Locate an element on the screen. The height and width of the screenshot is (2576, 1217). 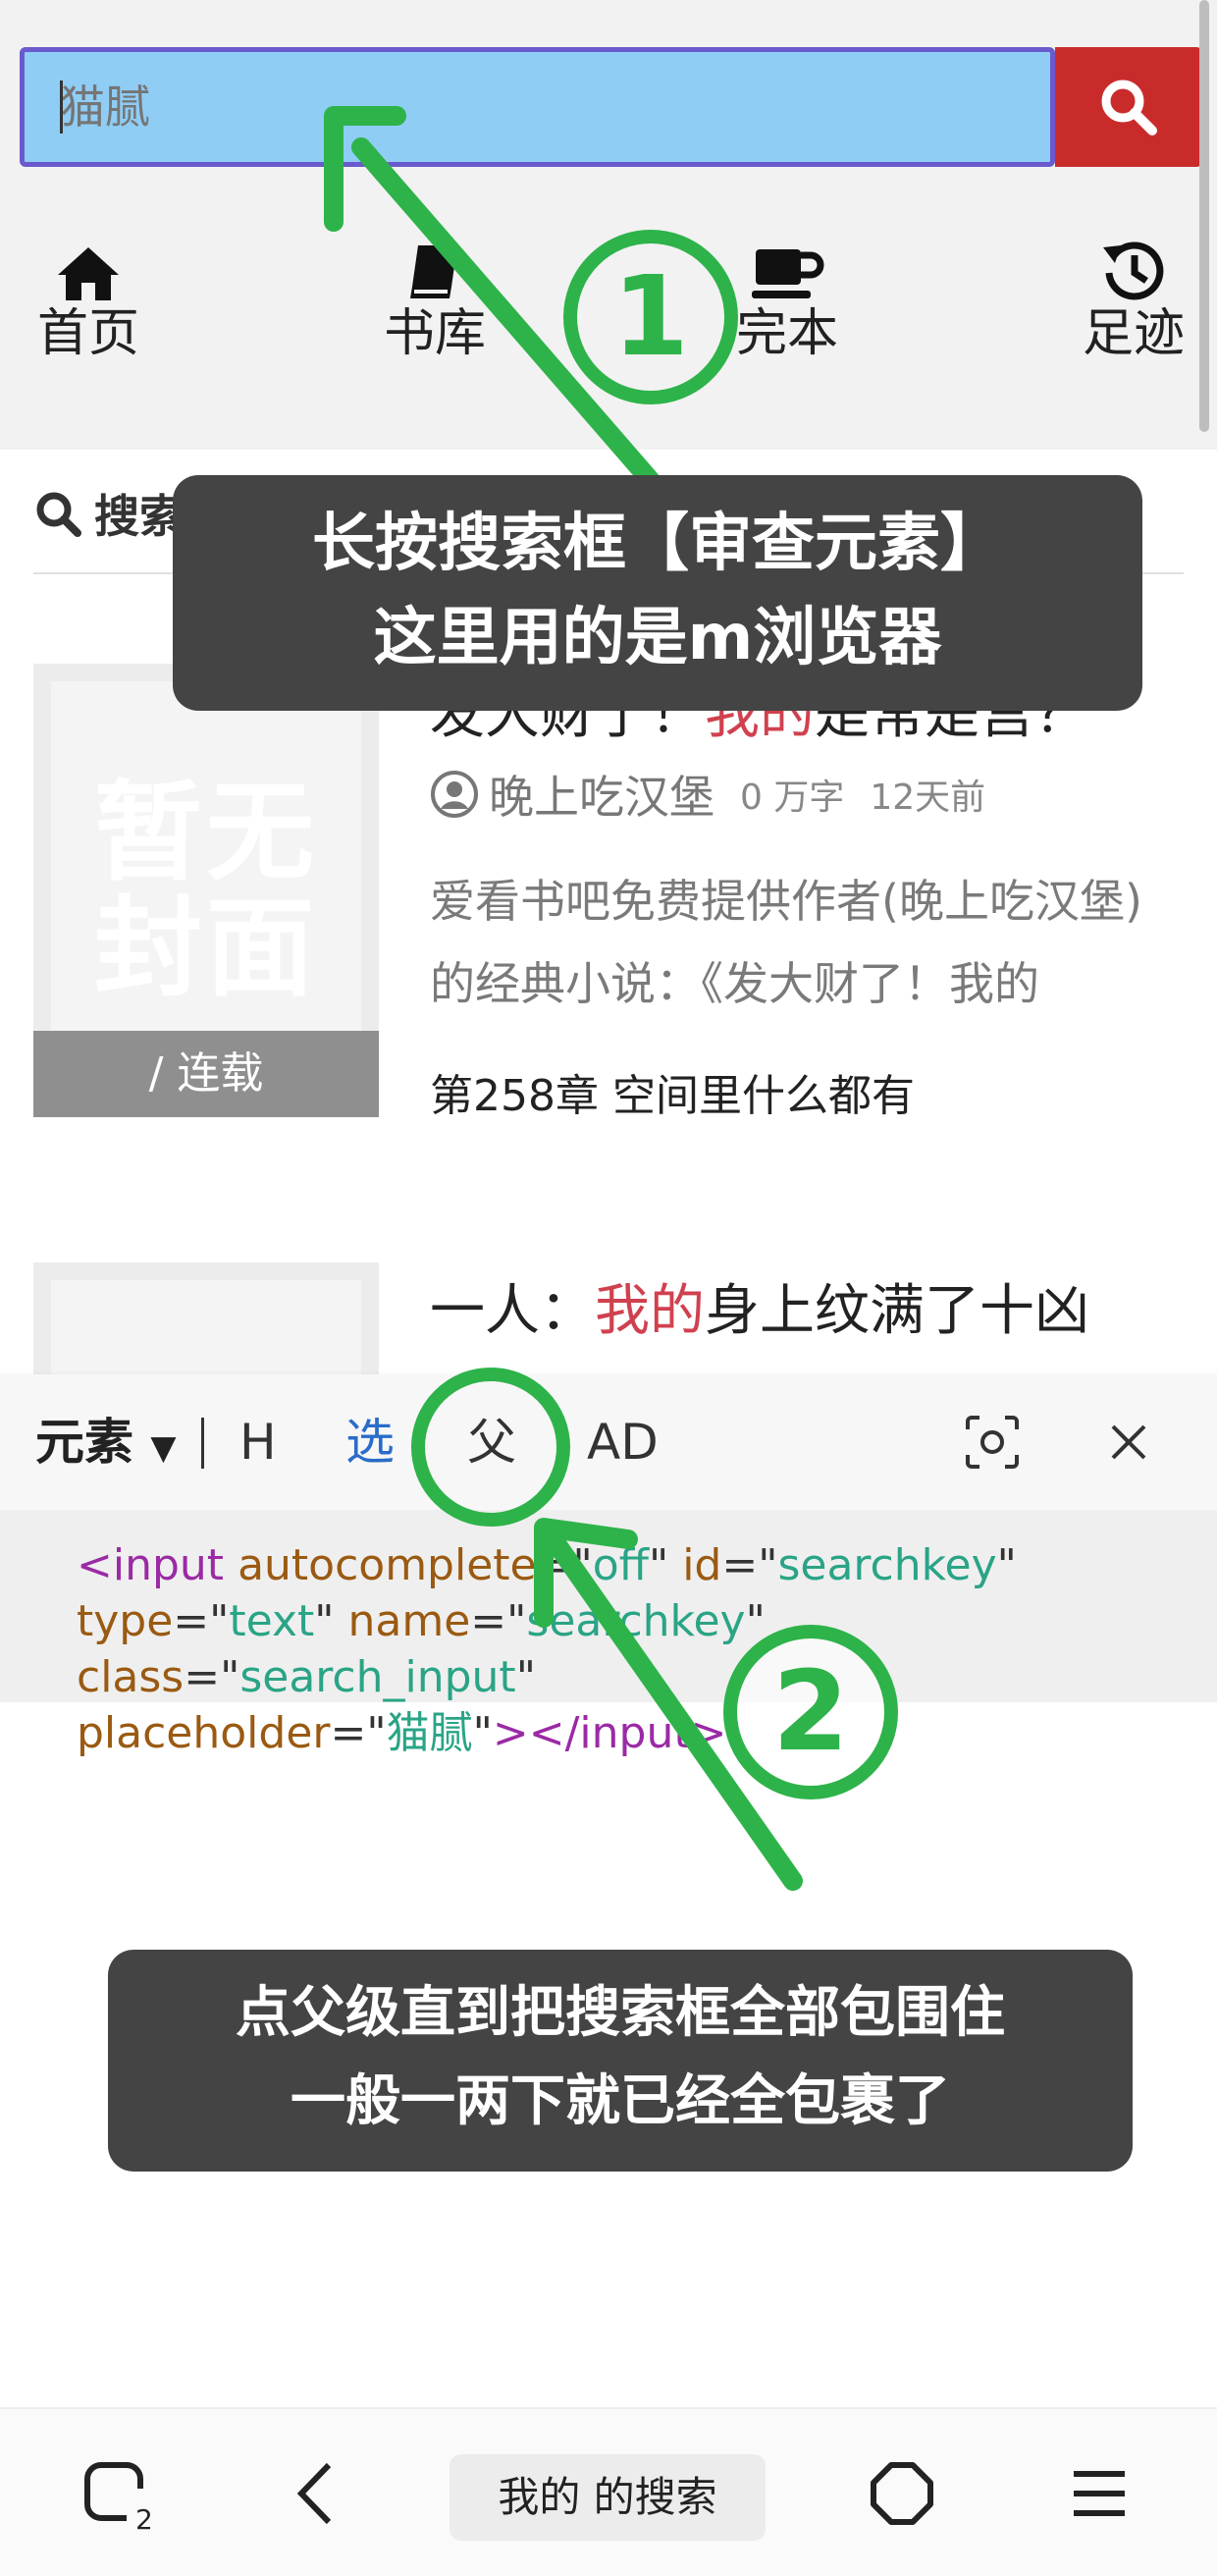
back-icon is located at coordinates (314, 2493).